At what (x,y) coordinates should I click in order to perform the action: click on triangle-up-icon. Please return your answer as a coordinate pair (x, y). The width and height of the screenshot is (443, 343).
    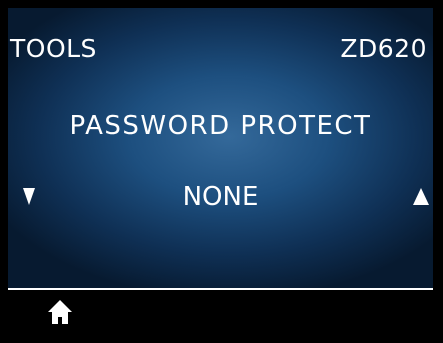
    Looking at the image, I should click on (421, 196).